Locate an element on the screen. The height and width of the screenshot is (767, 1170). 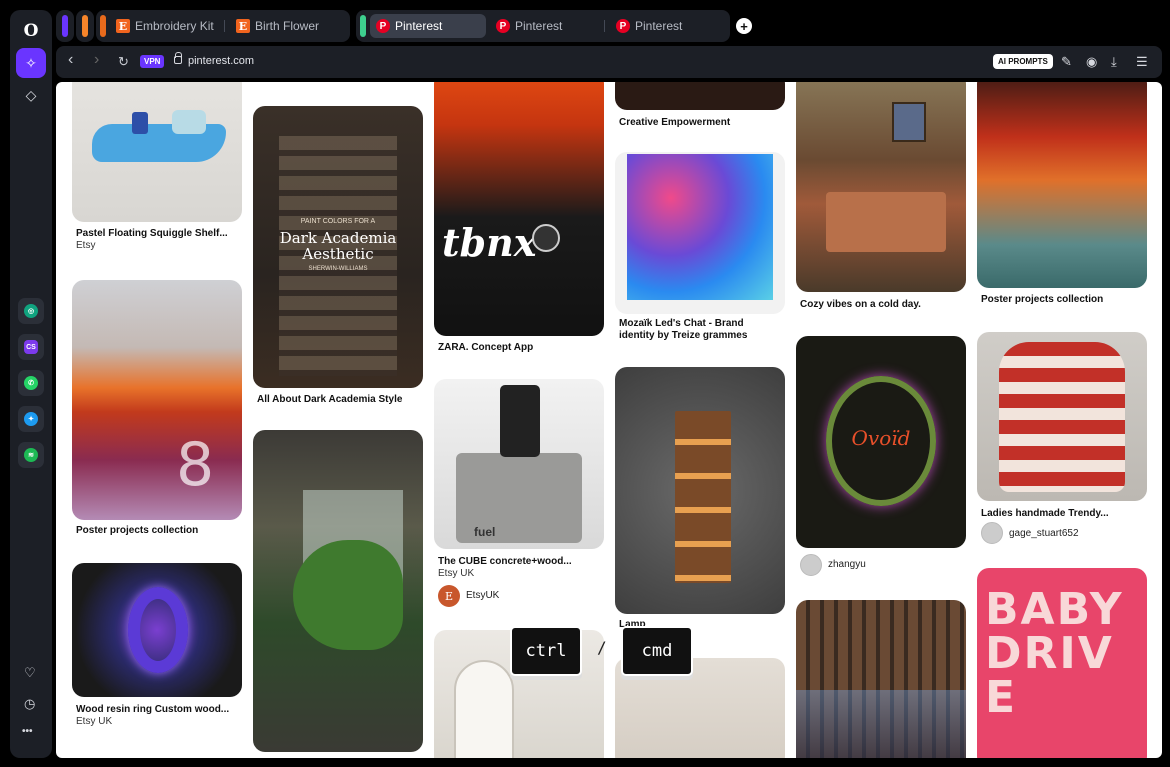
pin-source: Etsy is located at coordinates (86, 245).